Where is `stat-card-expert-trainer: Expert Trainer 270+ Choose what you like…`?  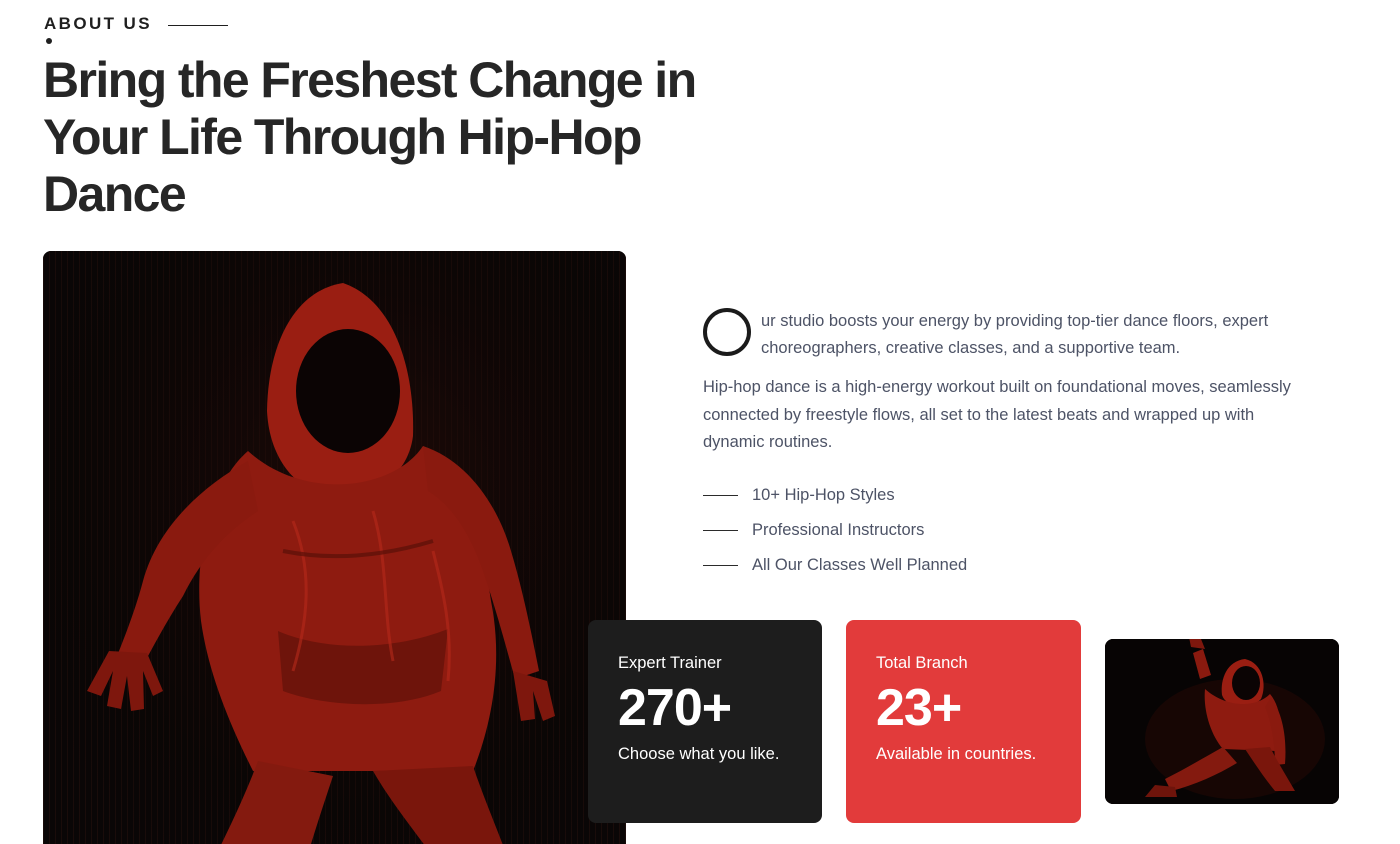 stat-card-expert-trainer: Expert Trainer 270+ Choose what you like… is located at coordinates (705, 721).